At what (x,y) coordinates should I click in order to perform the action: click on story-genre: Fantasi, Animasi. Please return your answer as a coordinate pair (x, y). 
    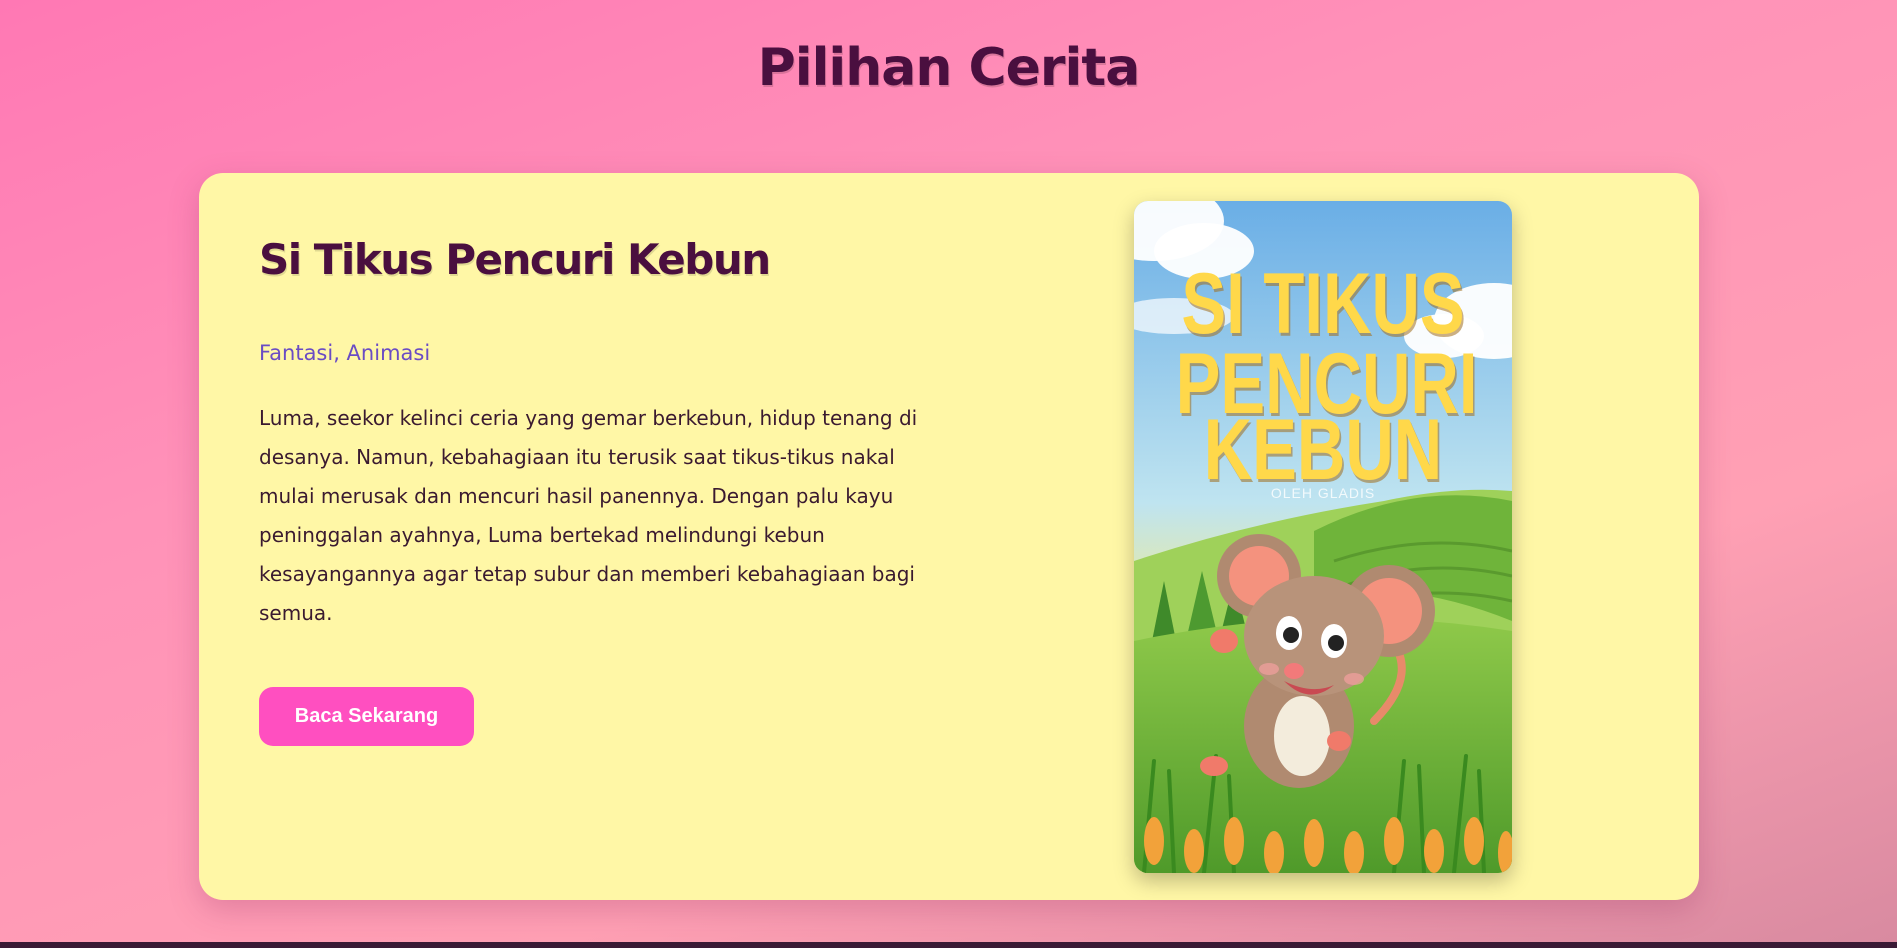
    Looking at the image, I should click on (345, 353).